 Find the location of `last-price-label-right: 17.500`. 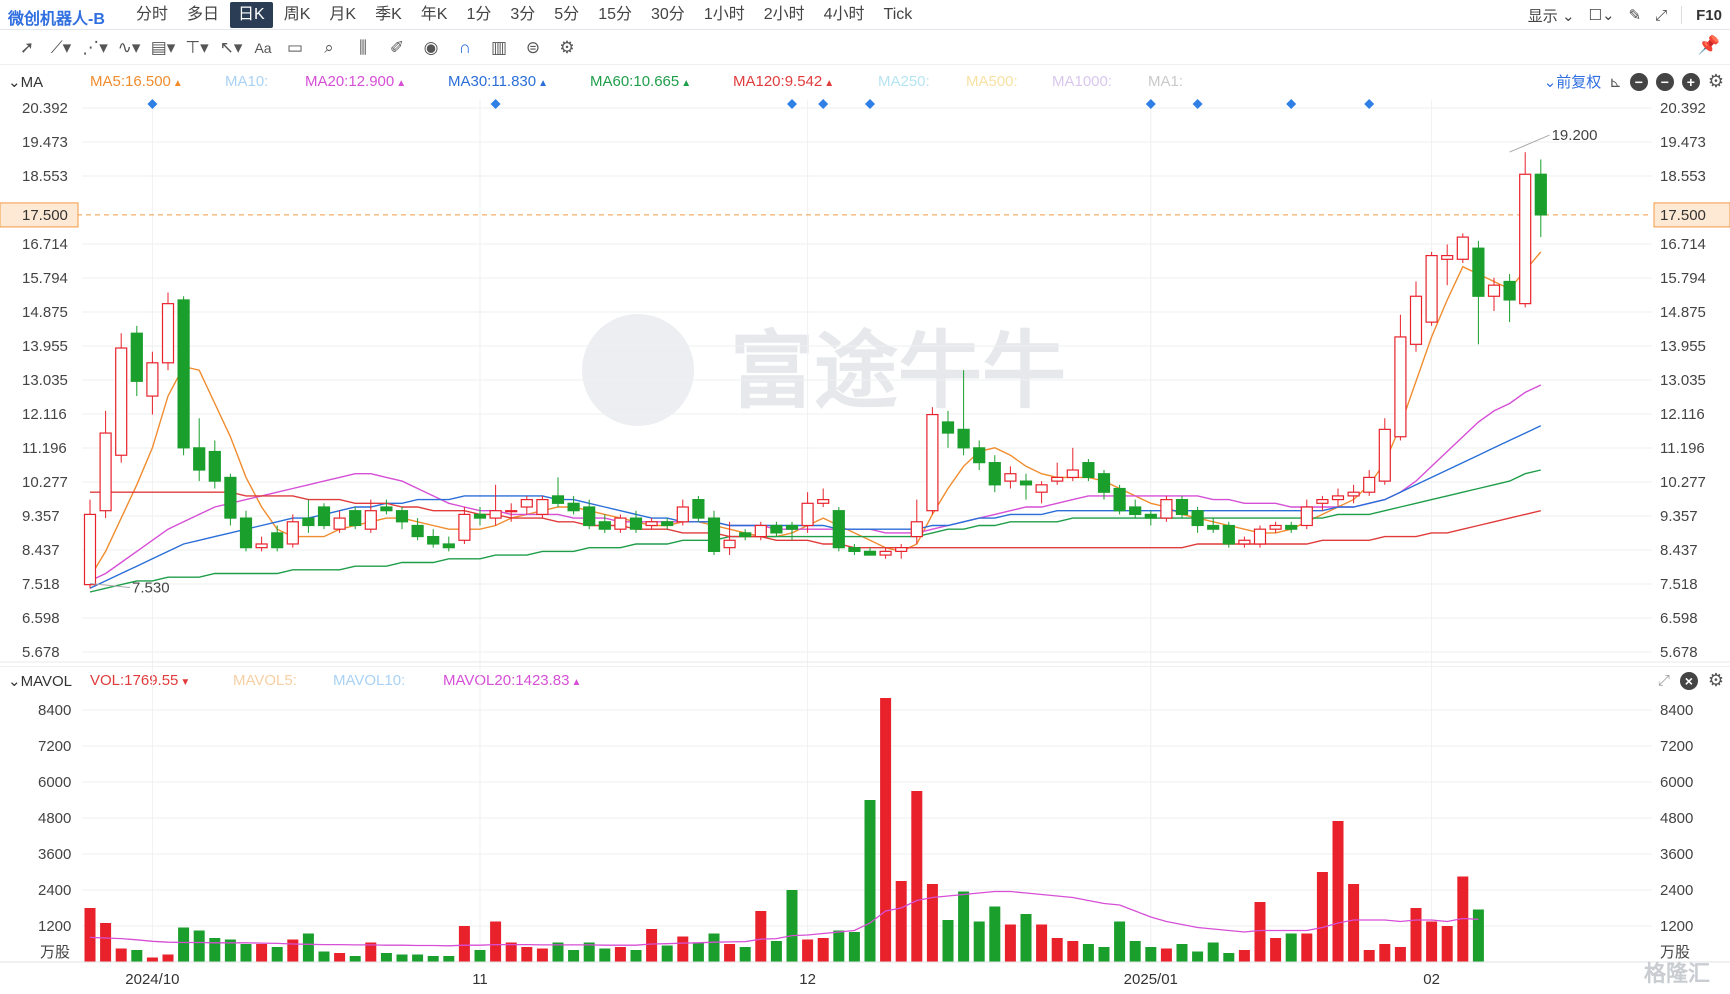

last-price-label-right: 17.500 is located at coordinates (1683, 215).